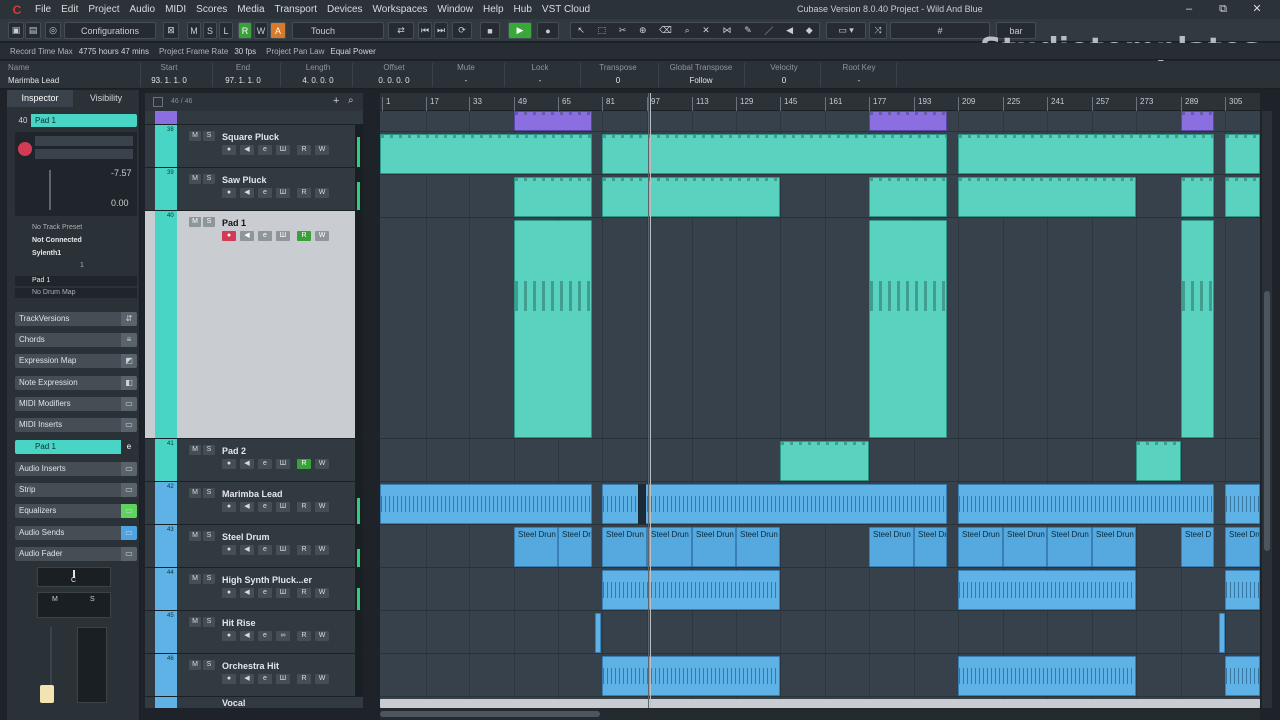  Describe the element at coordinates (441, 30) in the screenshot. I see `forward-to-end-icon: ⏭` at that location.